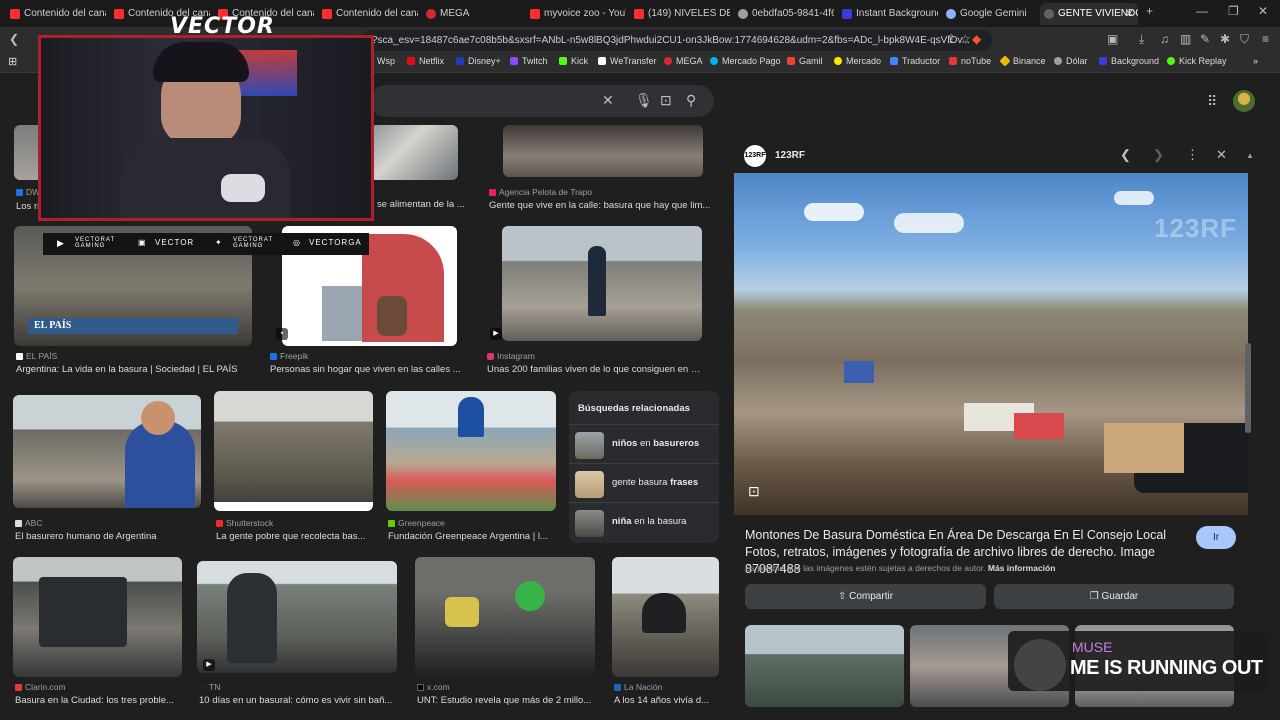 The height and width of the screenshot is (720, 1280). What do you see at coordinates (1114, 596) in the screenshot?
I see `save-button: ❐ Guardar` at bounding box center [1114, 596].